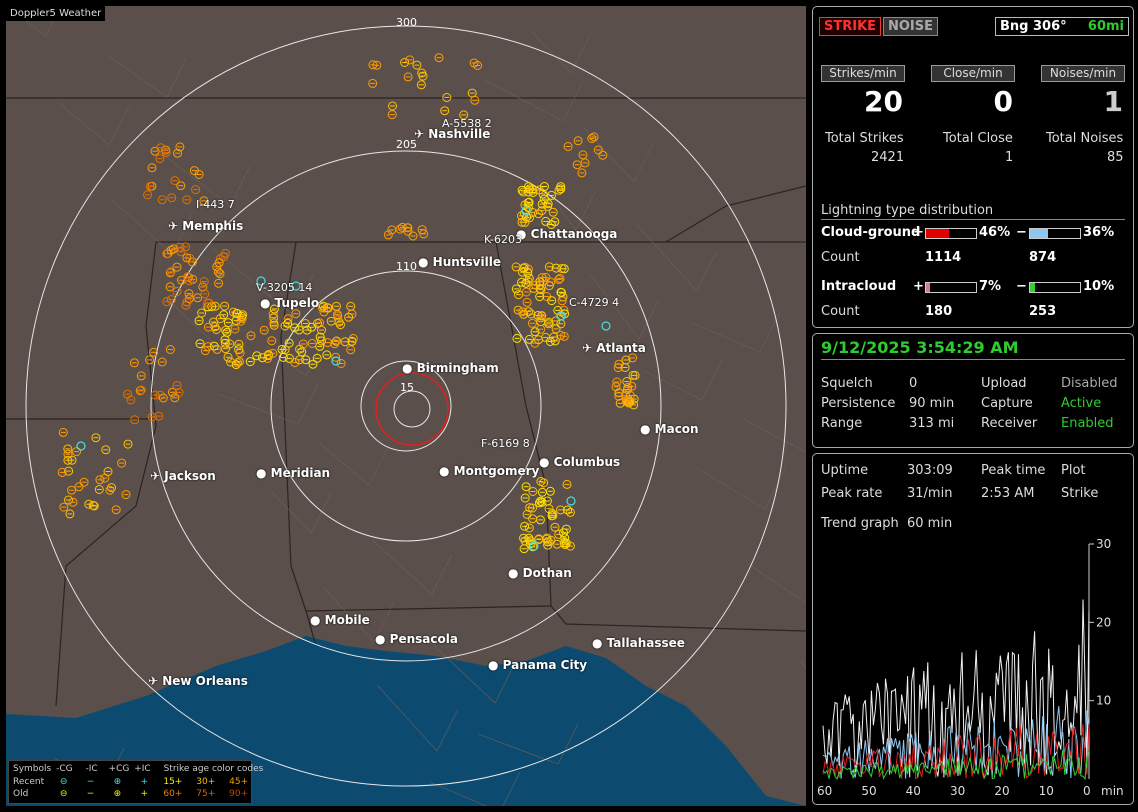 The height and width of the screenshot is (812, 1138). What do you see at coordinates (594, 302) in the screenshot?
I see `storm-tag: C-4729 4` at bounding box center [594, 302].